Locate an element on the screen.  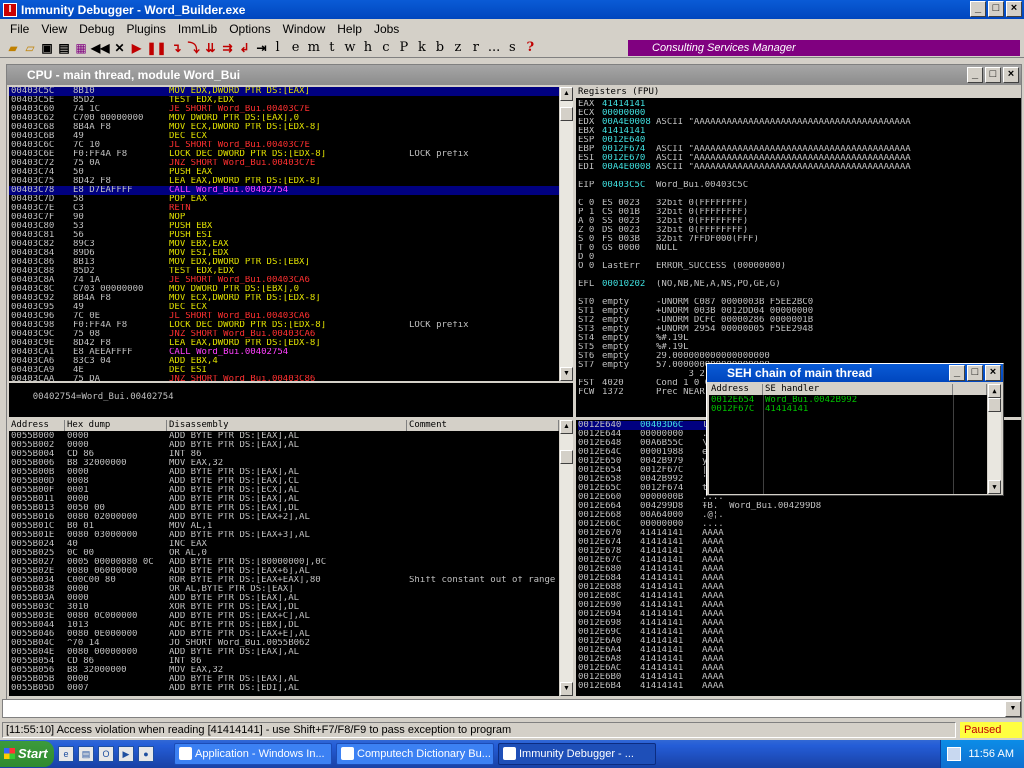
stack-row: 0012E680 41414141 AAAA is located at coordinates (790, 569).